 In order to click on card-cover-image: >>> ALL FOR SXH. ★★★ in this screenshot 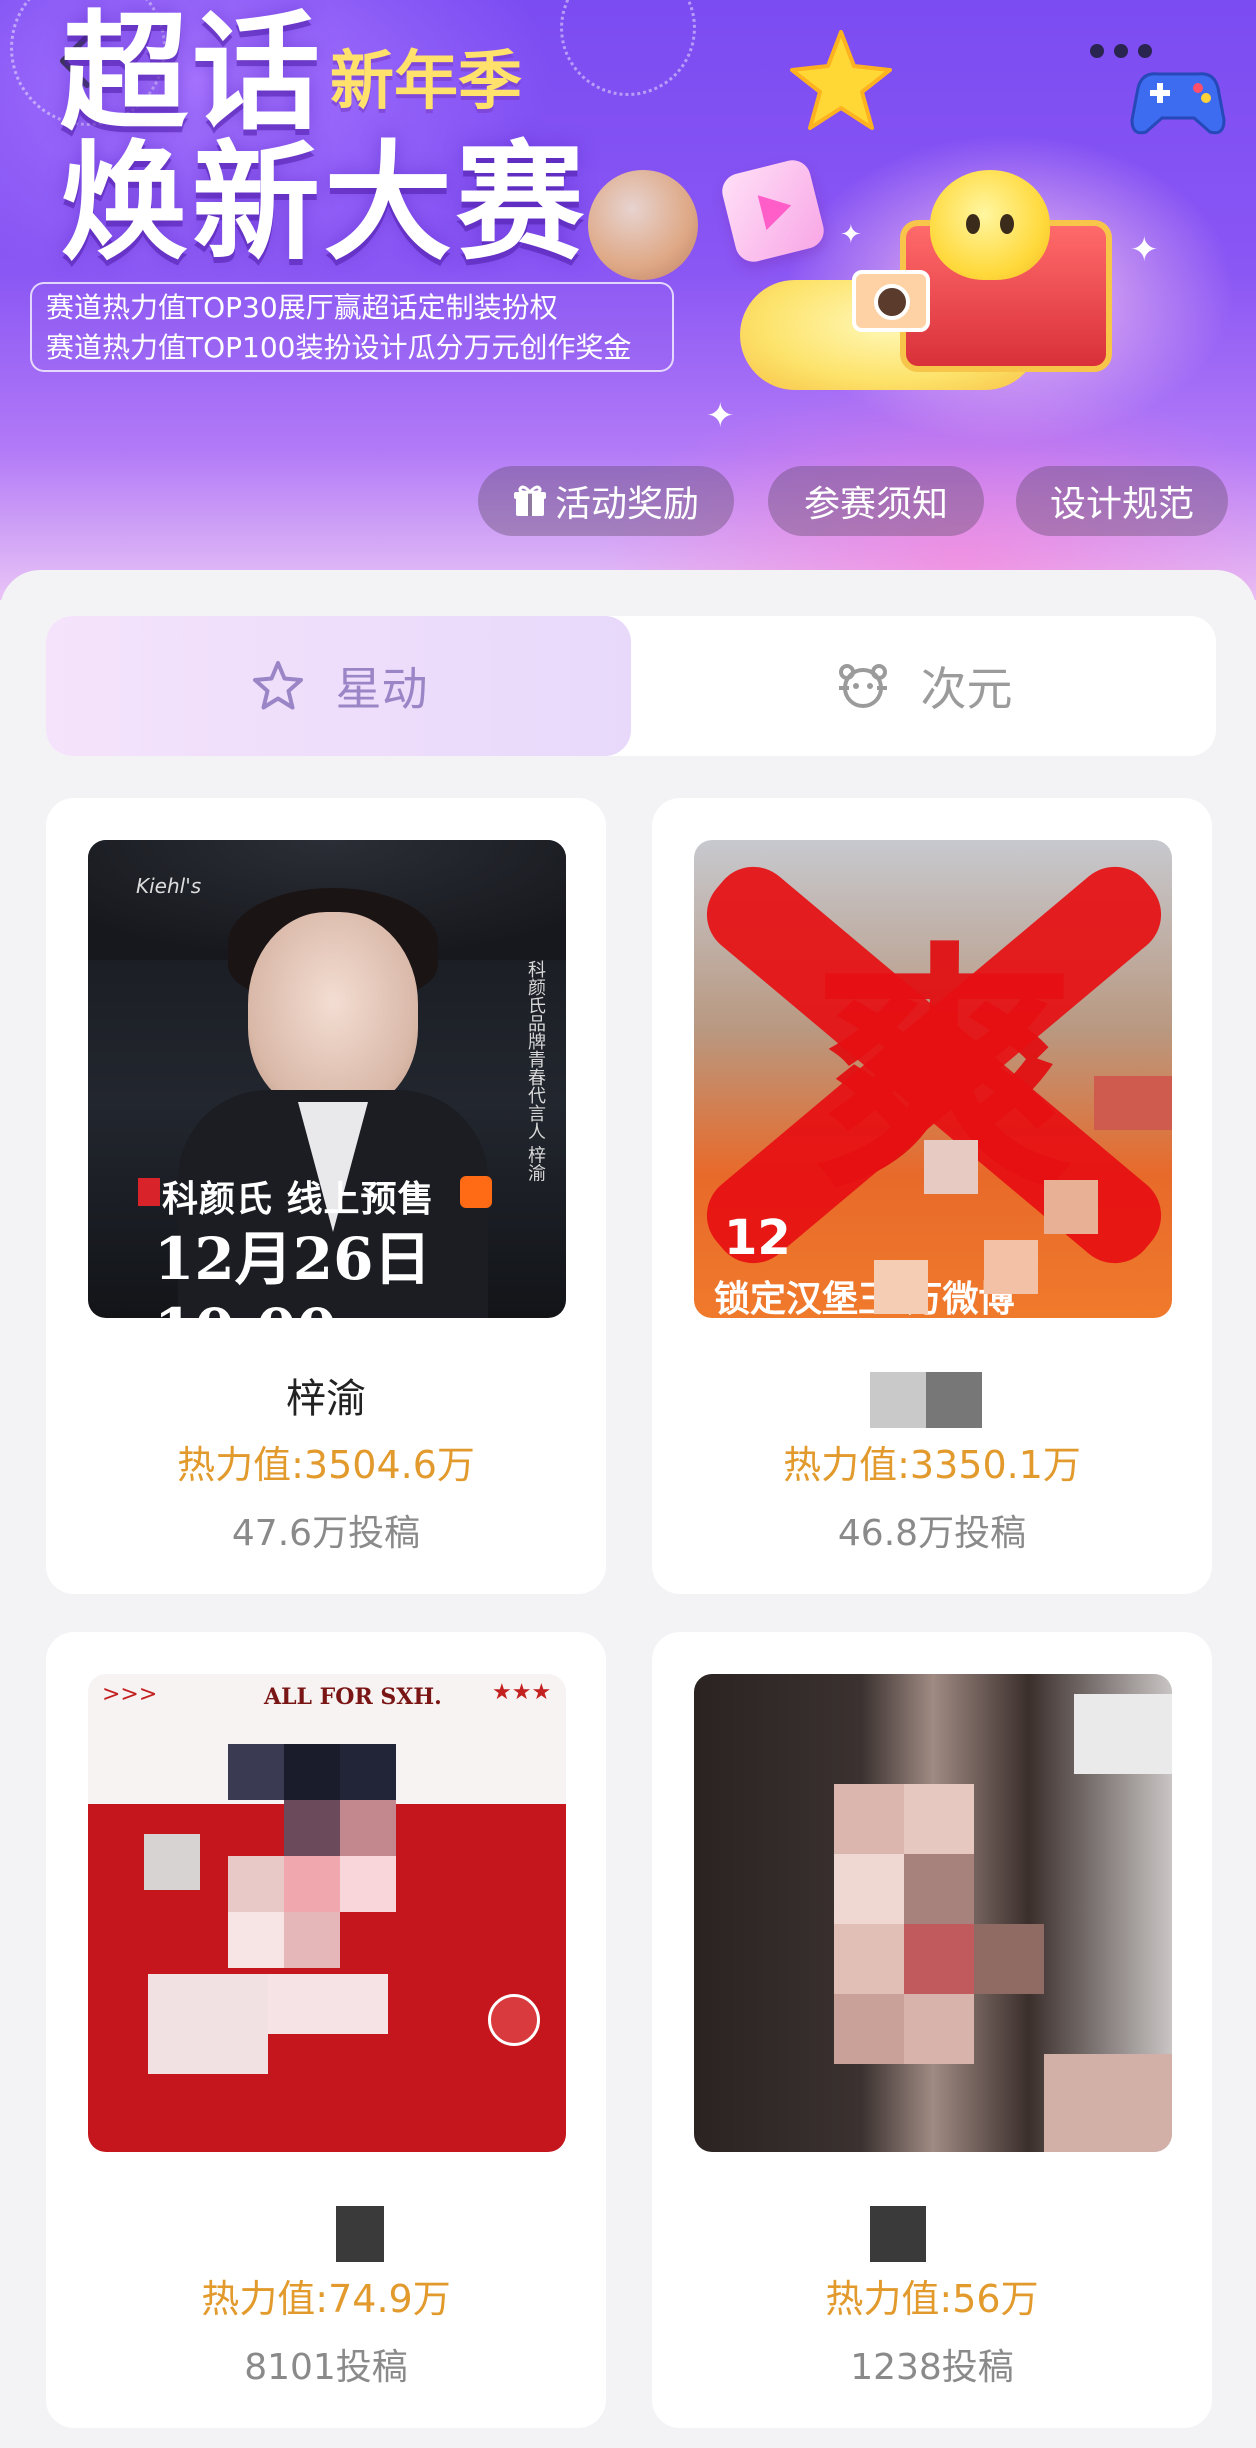, I will do `click(327, 1913)`.